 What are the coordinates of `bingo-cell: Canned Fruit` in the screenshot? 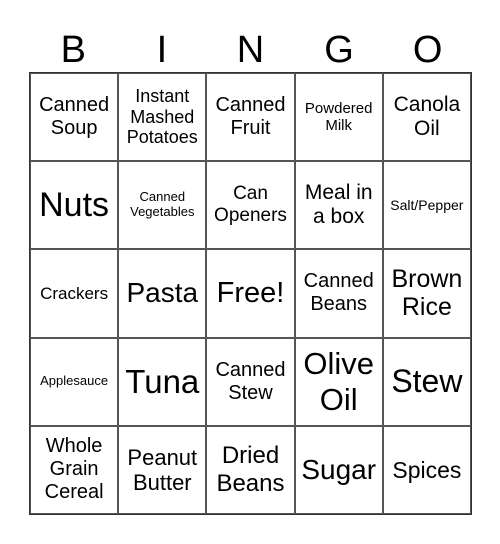 It's located at (250, 117).